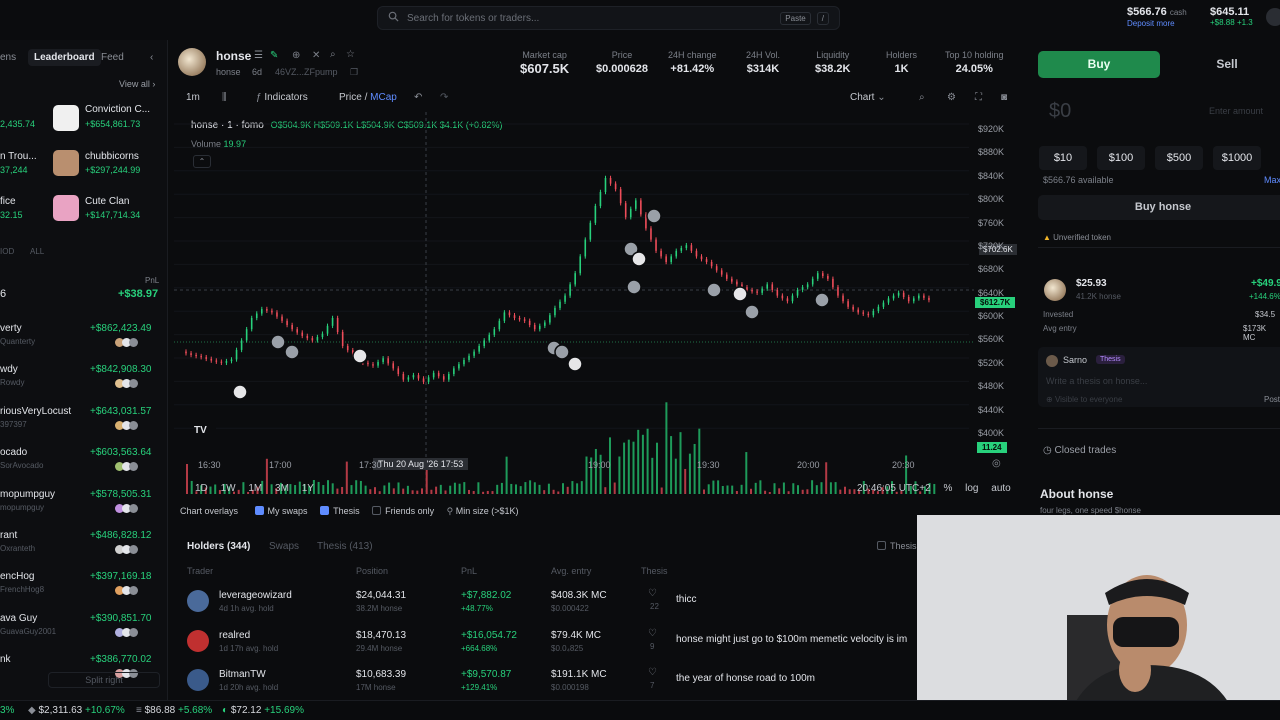 The height and width of the screenshot is (720, 1280). I want to click on copy-icon: ❐, so click(354, 72).